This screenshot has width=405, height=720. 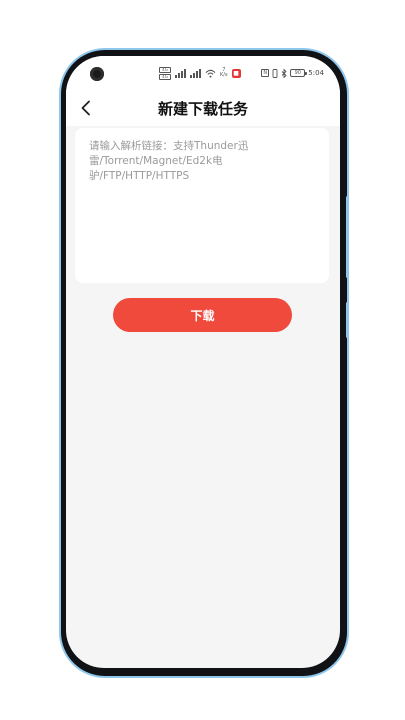 What do you see at coordinates (165, 69) in the screenshot?
I see `sim1-icon: 4G` at bounding box center [165, 69].